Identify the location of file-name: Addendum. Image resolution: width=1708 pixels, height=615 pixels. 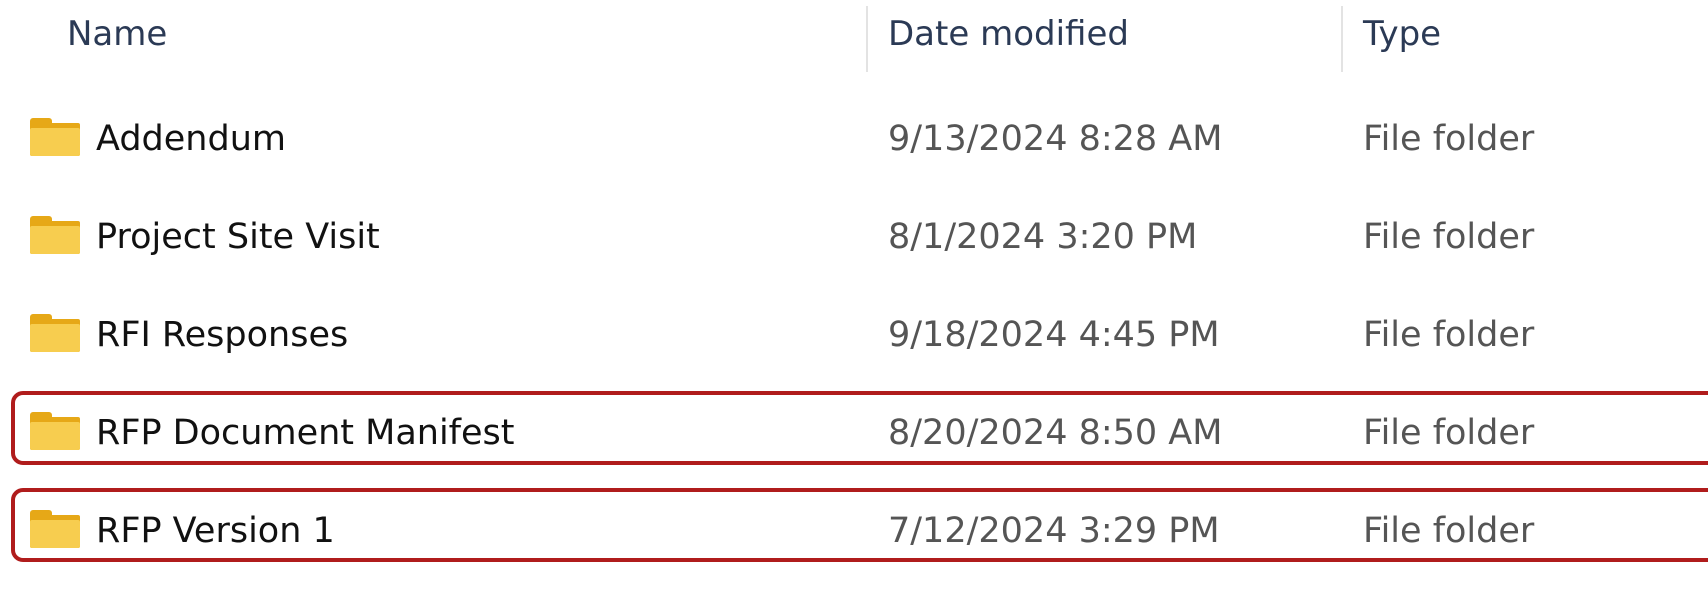
(191, 139).